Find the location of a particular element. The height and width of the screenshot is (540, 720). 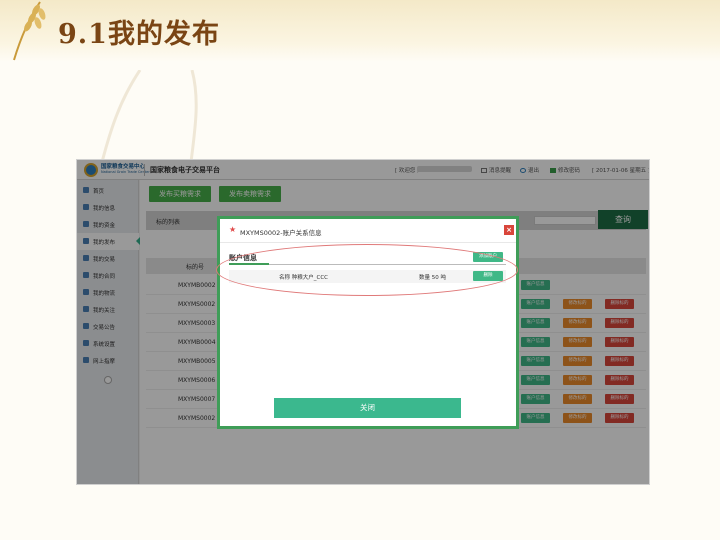

wheat-background-decoration is located at coordinates (148, 120).